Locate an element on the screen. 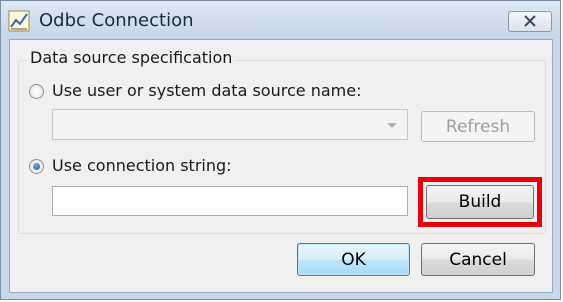 The image size is (563, 302). cancel-button: Cancel is located at coordinates (478, 259).